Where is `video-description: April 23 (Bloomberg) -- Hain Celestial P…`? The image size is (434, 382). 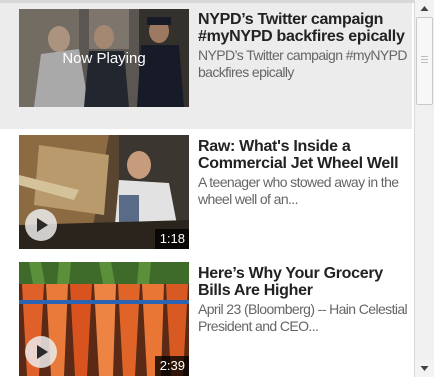 video-description: April 23 (Bloomberg) -- Hain Celestial P… is located at coordinates (303, 317).